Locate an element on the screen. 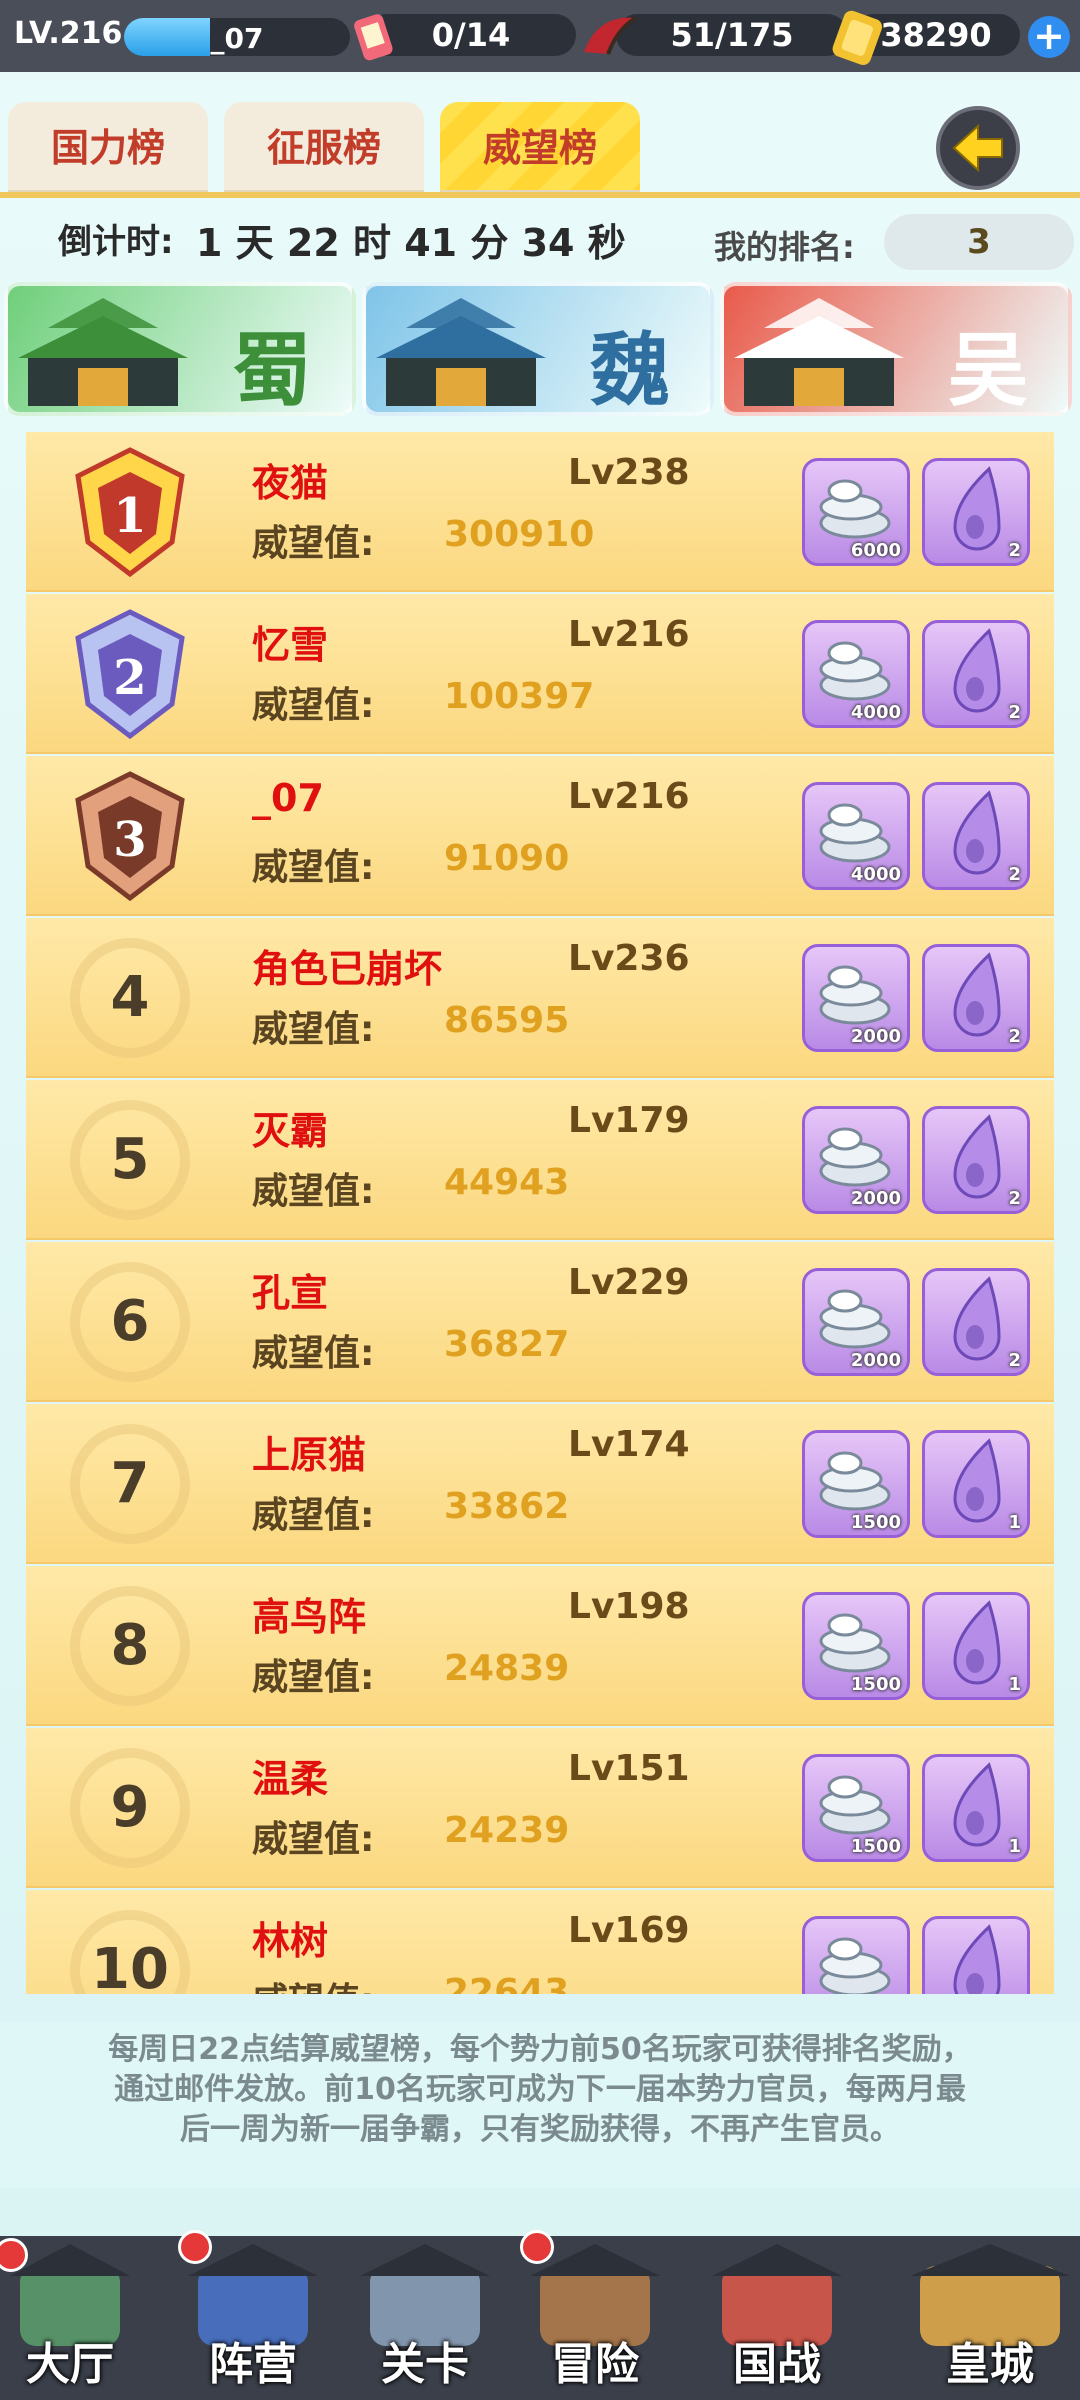 The image size is (1080, 2400). faction-banner: 蜀 is located at coordinates (180, 349).